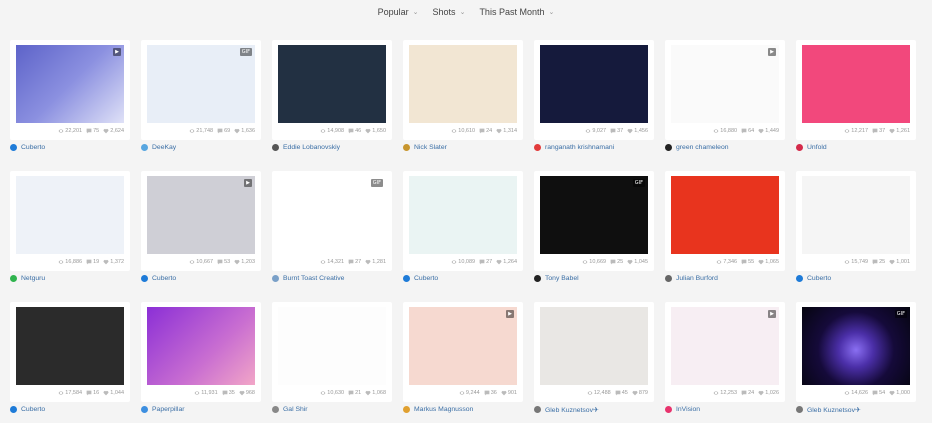 The image size is (932, 423). I want to click on shot-card: 14,908 46 1,650 Eddie Lobanovskiy, so click(332, 97).